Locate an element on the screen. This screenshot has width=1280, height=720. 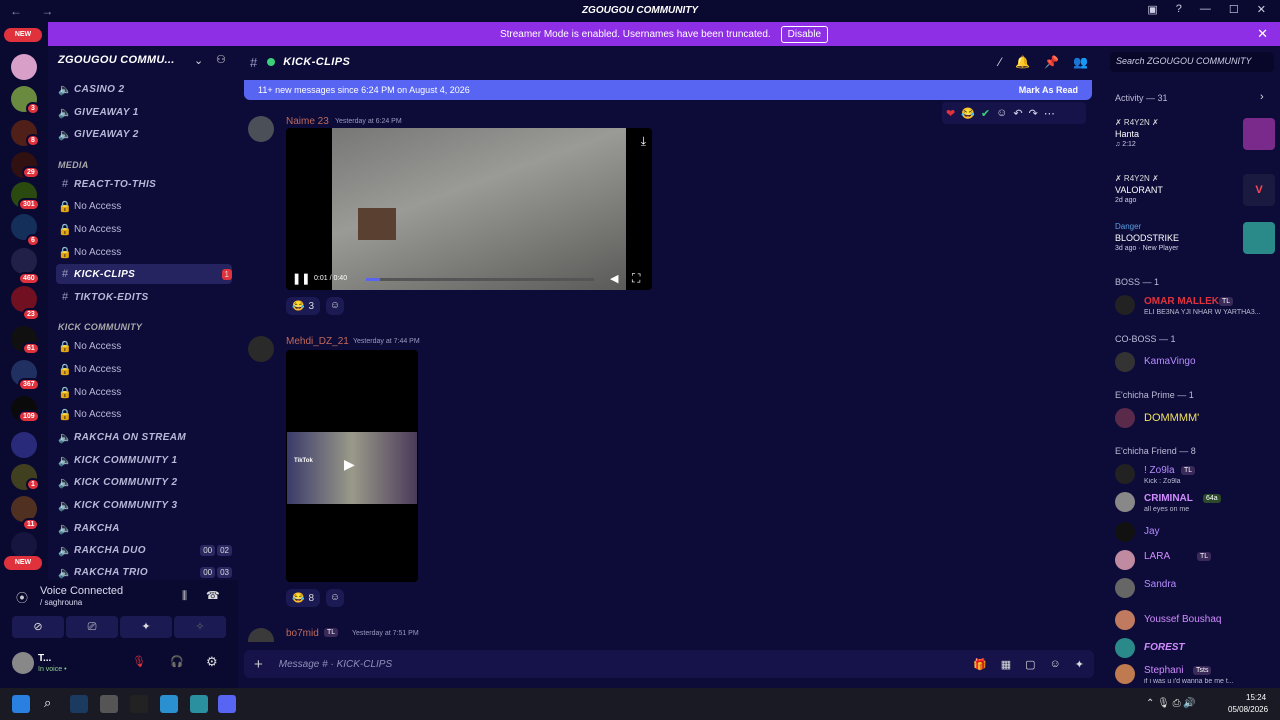
activity-card: ✗ R4Y2N ✗ VALORANT 2d ago V is located at coordinates (1195, 190).